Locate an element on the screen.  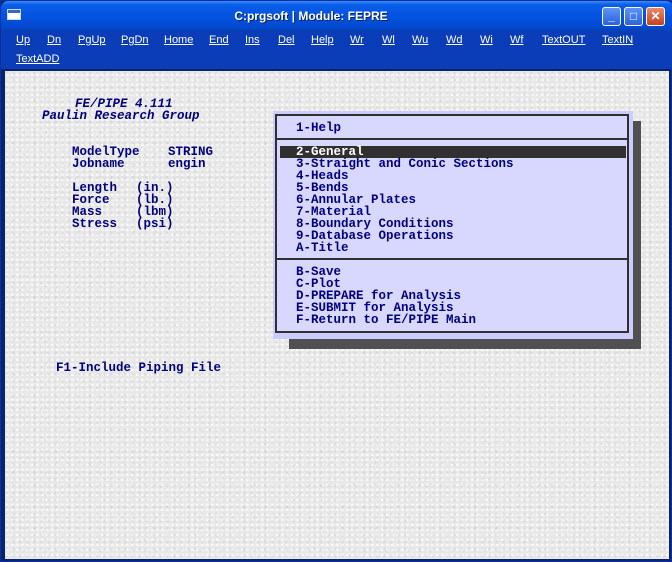
menu-separator-bottom is located at coordinates (452, 259).